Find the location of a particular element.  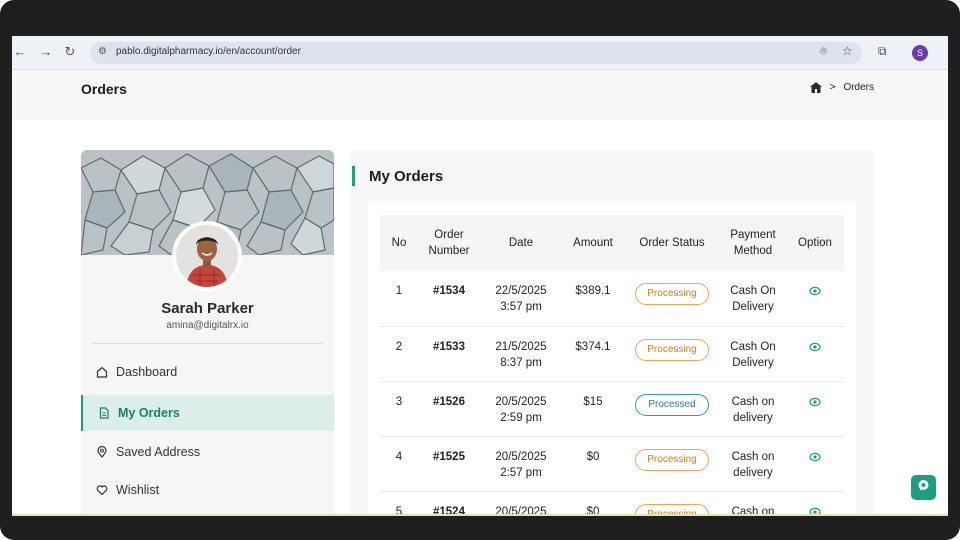

sidebar-item-saved-address: Saved Address is located at coordinates (207, 452).